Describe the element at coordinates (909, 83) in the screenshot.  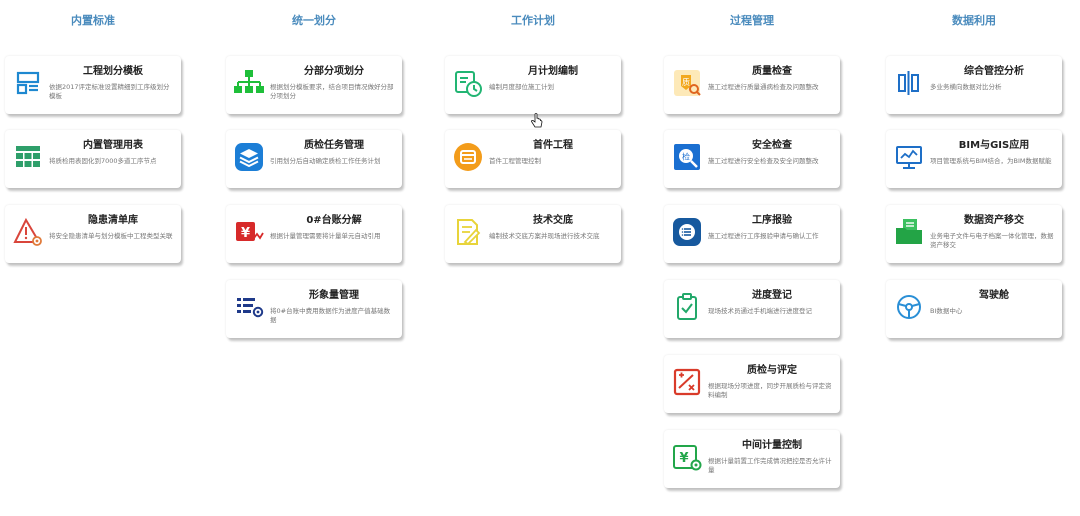
I see `columns-compare-icon` at that location.